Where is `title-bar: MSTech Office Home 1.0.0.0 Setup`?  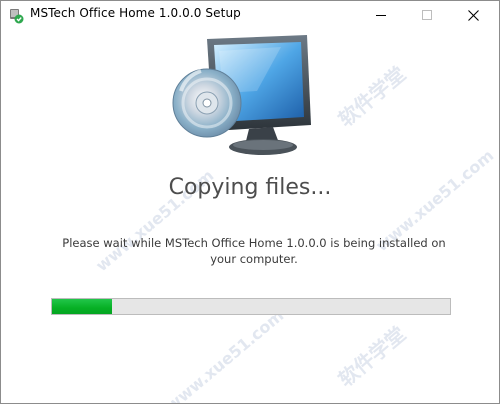
title-bar: MSTech Office Home 1.0.0.0 Setup is located at coordinates (250, 15).